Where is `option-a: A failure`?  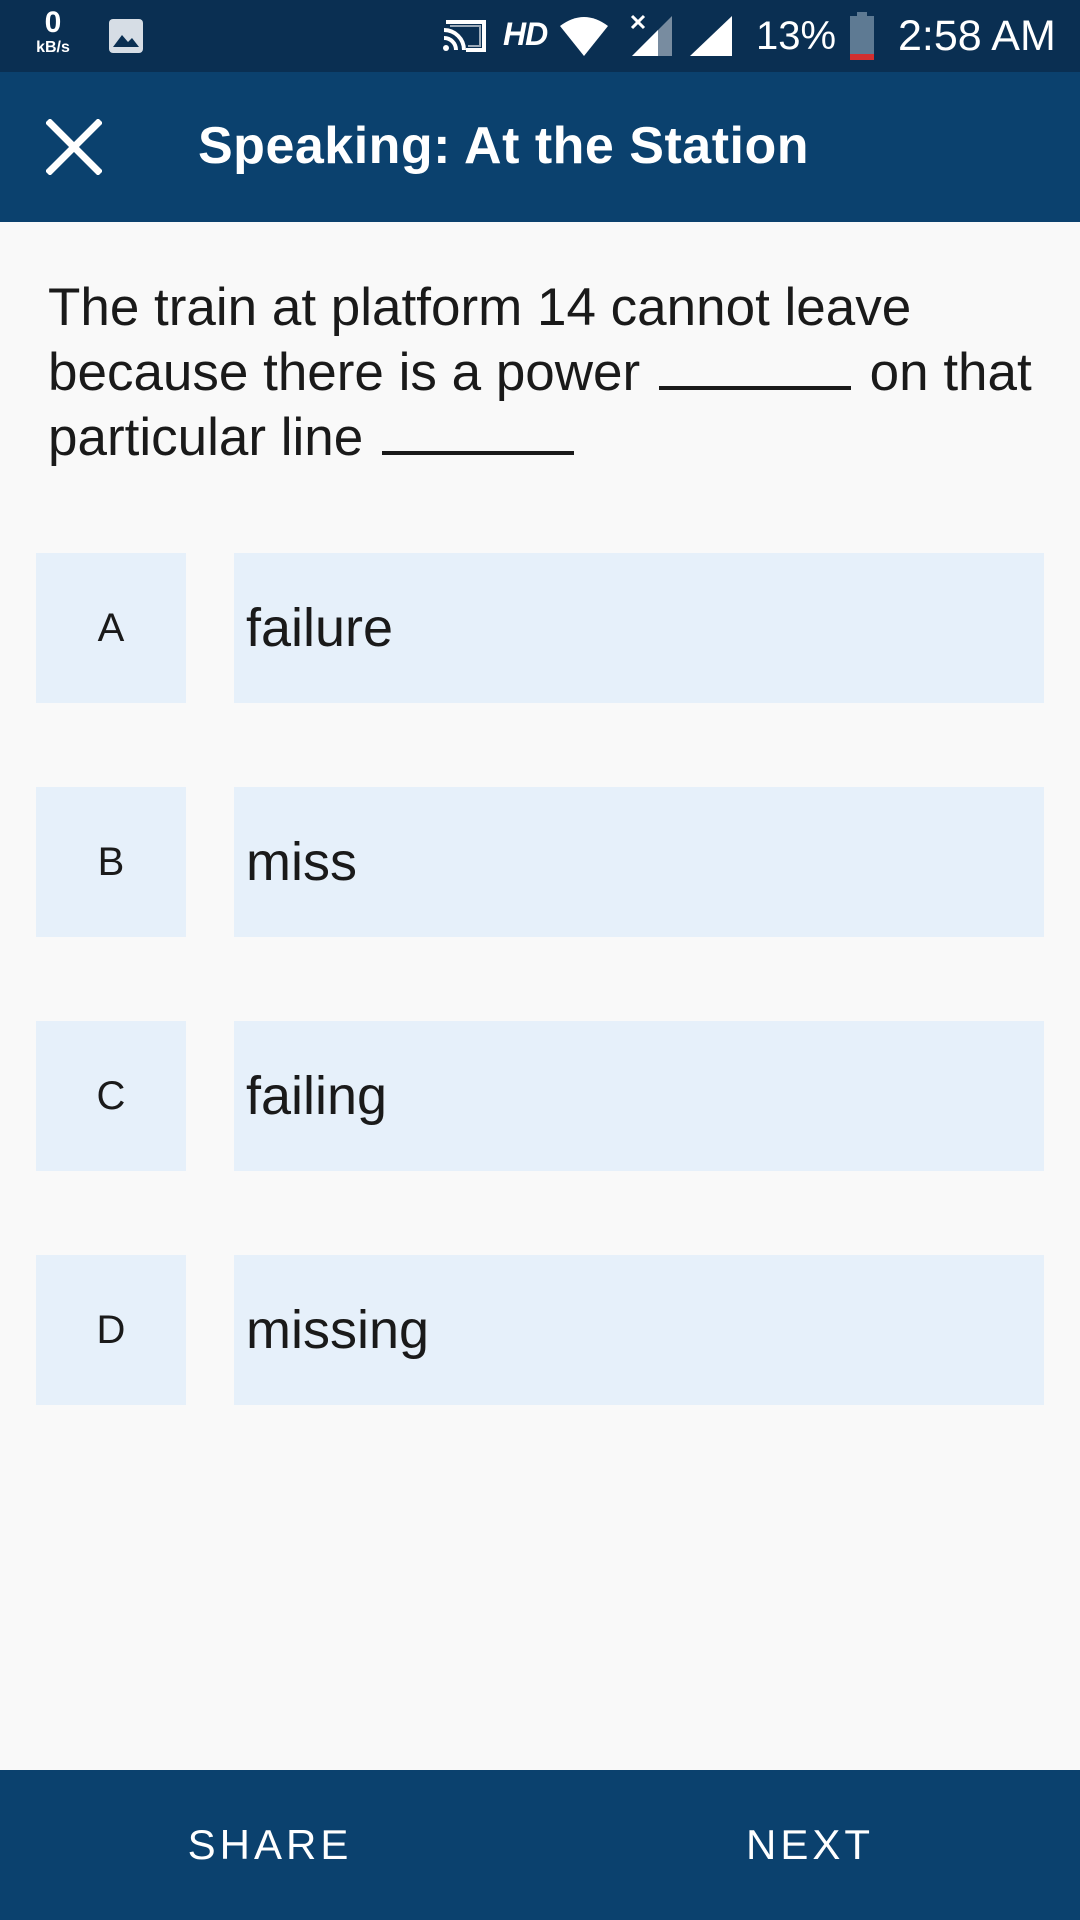 option-a: A failure is located at coordinates (540, 628).